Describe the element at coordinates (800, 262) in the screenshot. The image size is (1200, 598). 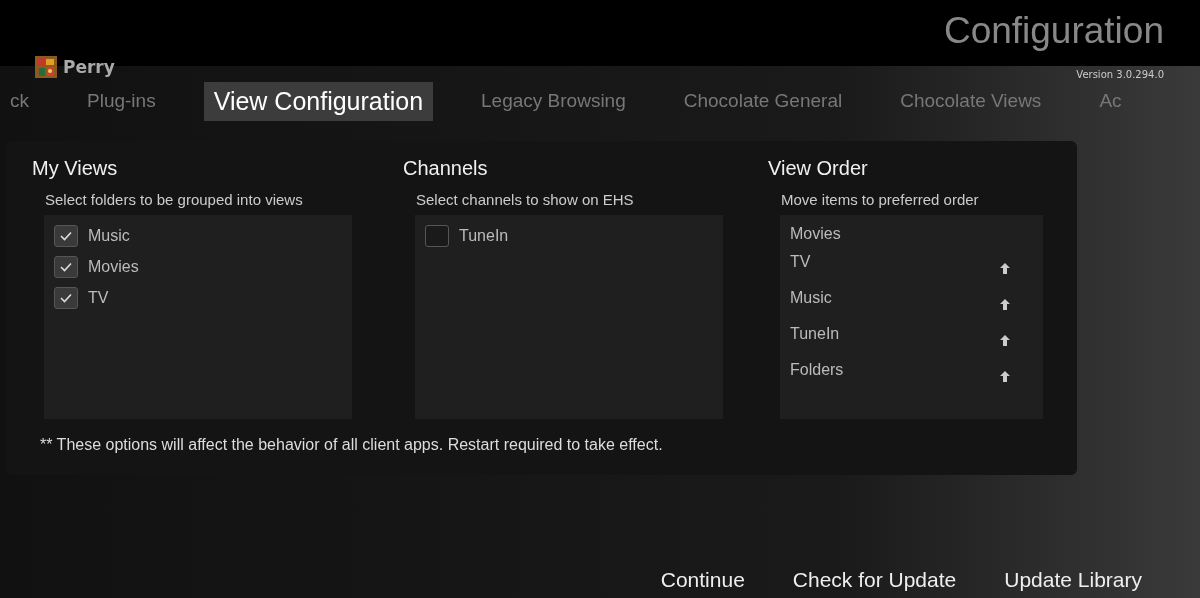
I see `order-item: TV` at that location.